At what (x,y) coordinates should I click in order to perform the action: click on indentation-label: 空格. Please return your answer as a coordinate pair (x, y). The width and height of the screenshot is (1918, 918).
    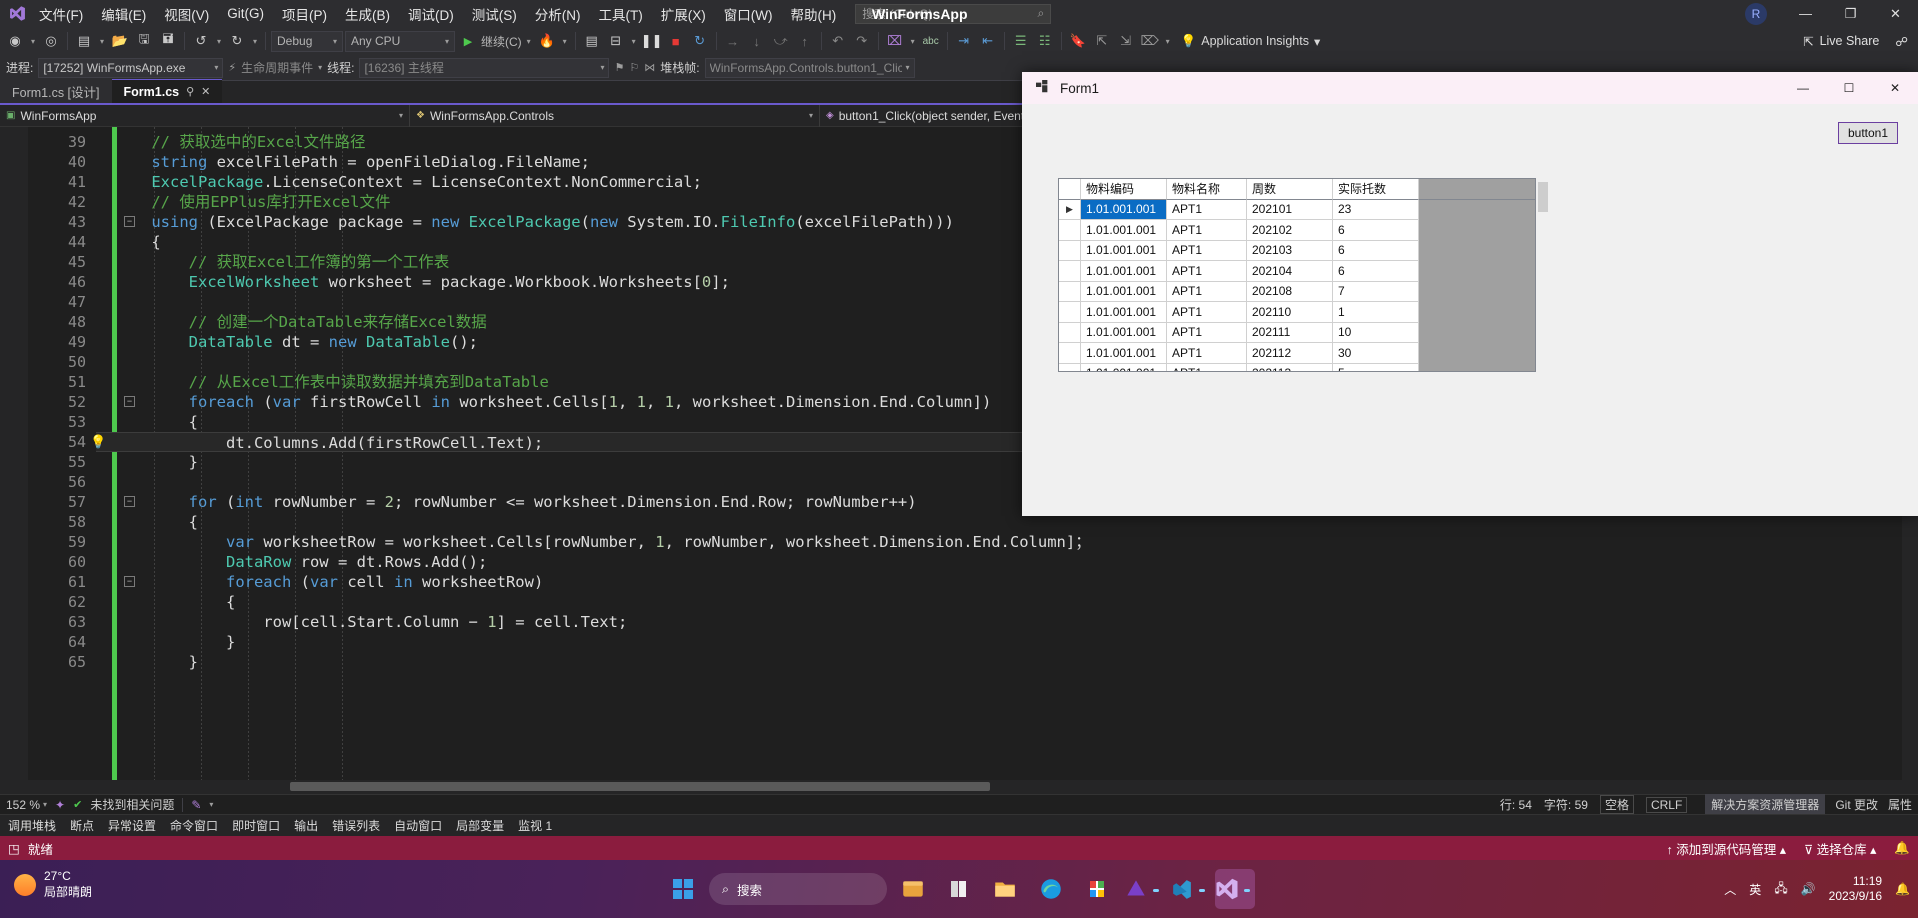
    Looking at the image, I should click on (1616, 804).